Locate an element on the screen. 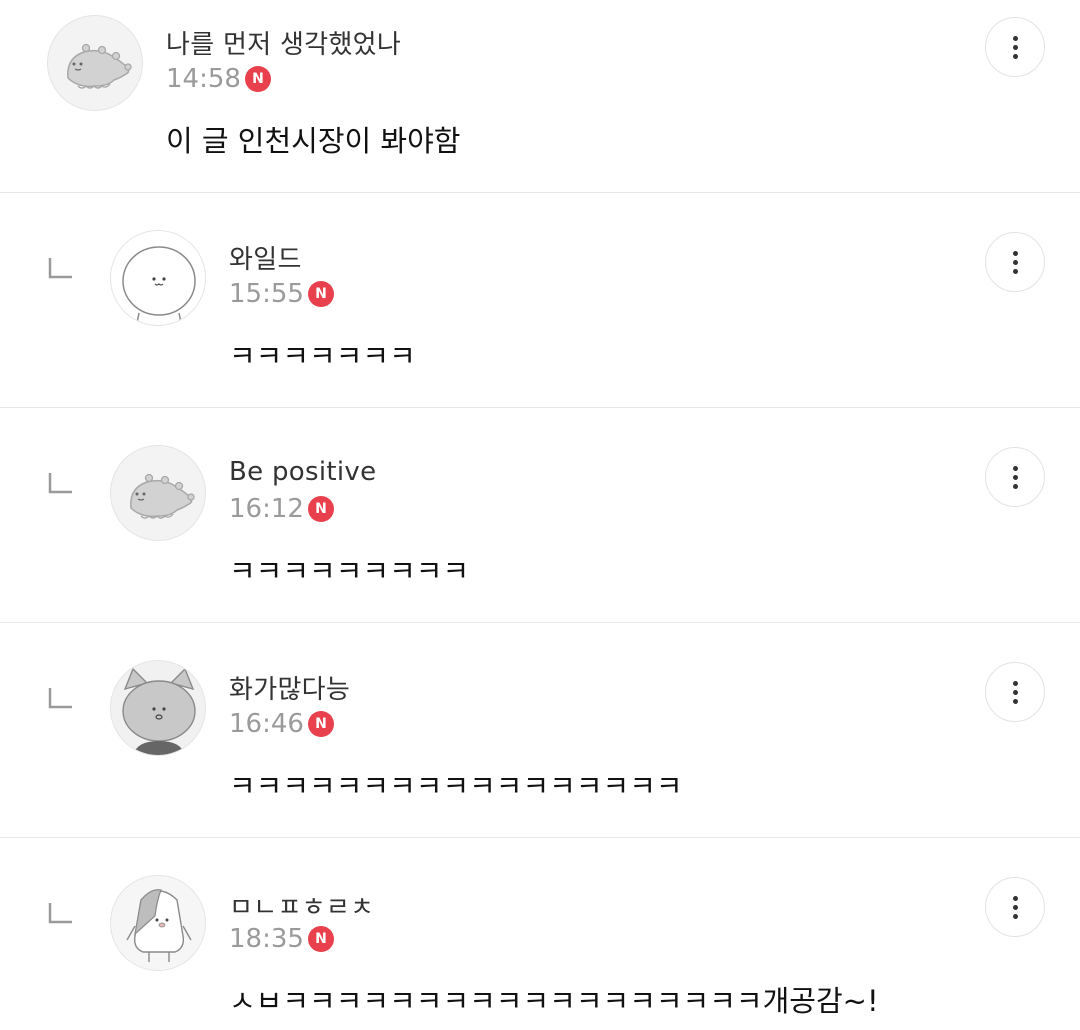  comment-meta: 16:12 N is located at coordinates (281, 509).